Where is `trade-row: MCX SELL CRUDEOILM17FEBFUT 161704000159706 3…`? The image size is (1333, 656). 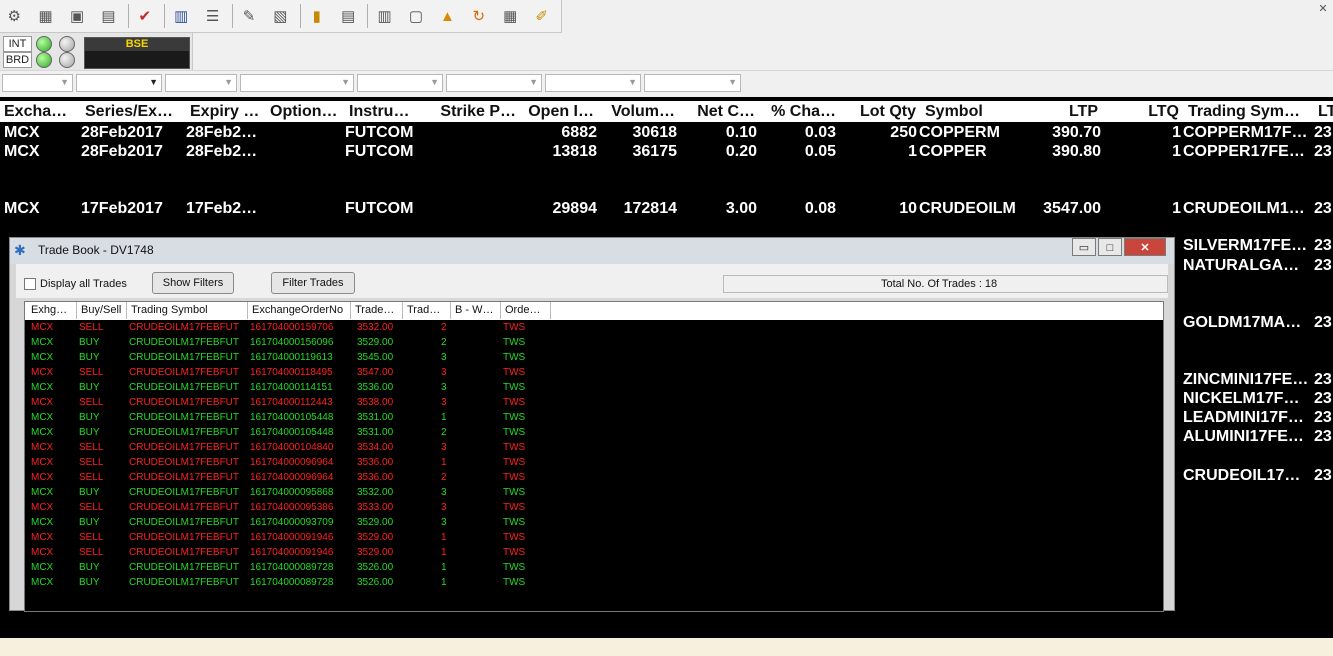
trade-row: MCX SELL CRUDEOILM17FEBFUT 161704000159706 3… is located at coordinates (594, 327).